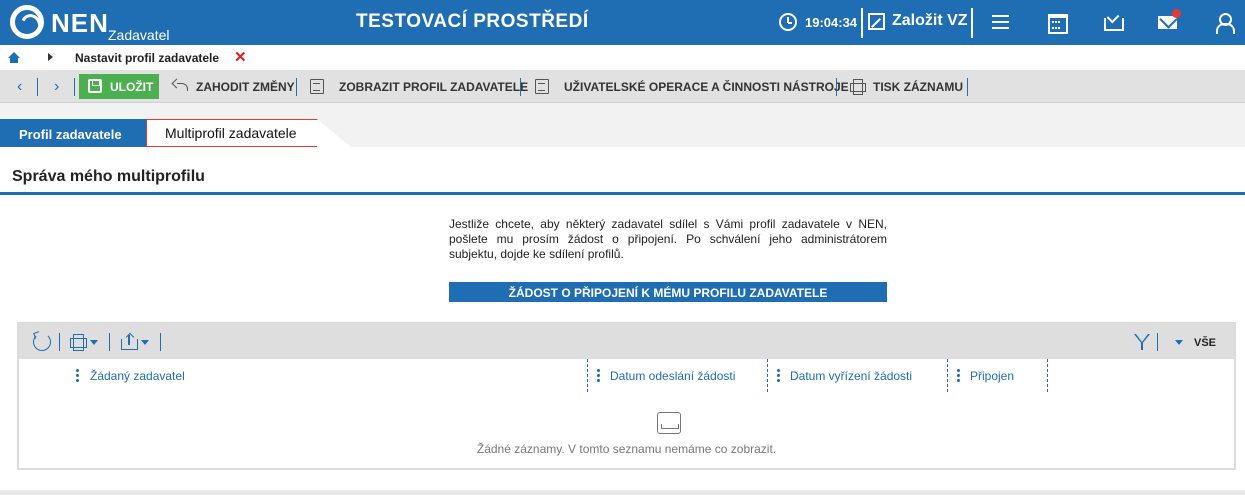  What do you see at coordinates (14, 57) in the screenshot?
I see `home-icon` at bounding box center [14, 57].